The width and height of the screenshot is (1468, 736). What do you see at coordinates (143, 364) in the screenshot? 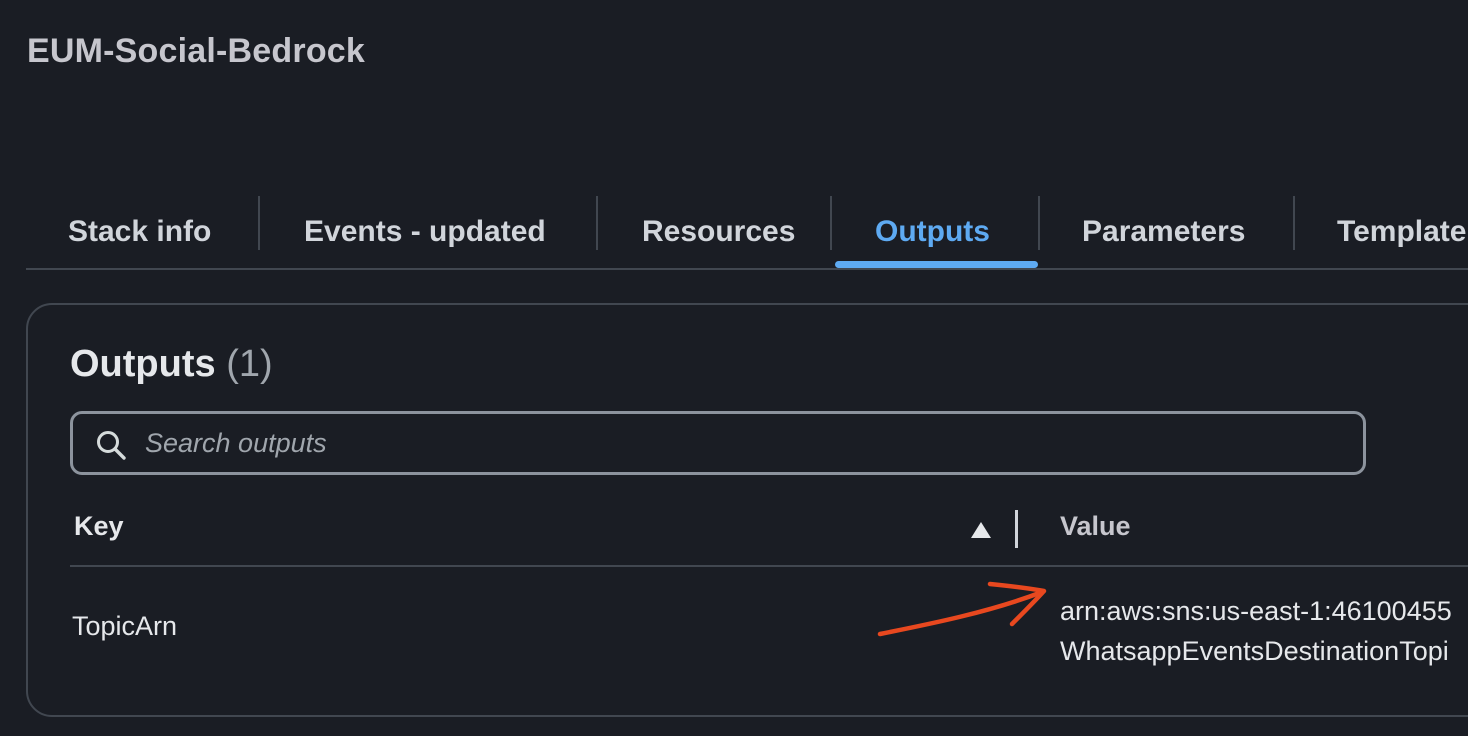
I see `outputs-heading-label: Outputs` at bounding box center [143, 364].